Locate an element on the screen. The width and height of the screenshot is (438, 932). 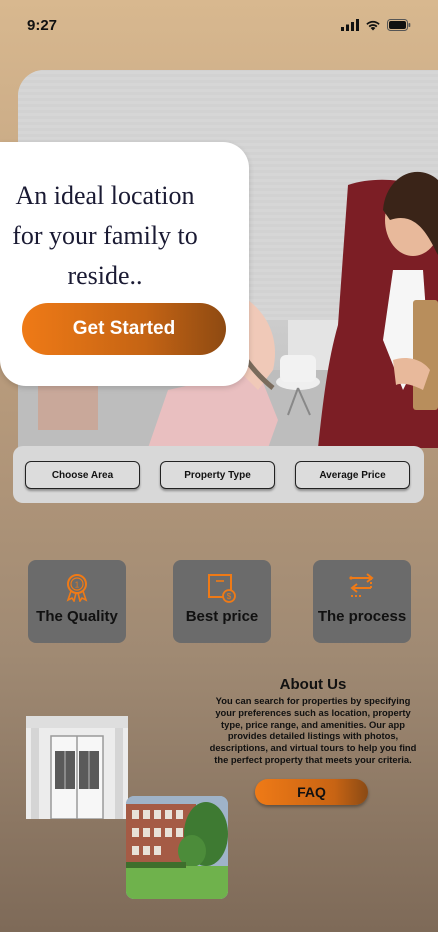
house-door-photo is located at coordinates (77, 767).